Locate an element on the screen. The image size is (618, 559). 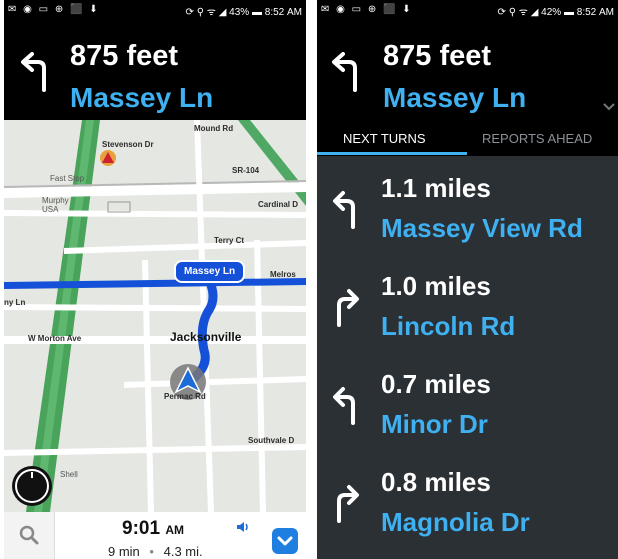
hazard-icon is located at coordinates (108, 158).